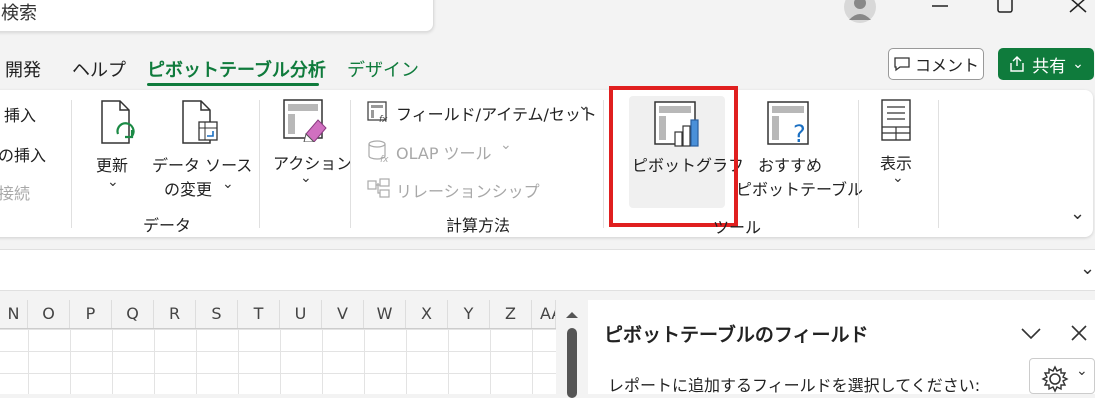 The height and width of the screenshot is (398, 1095). What do you see at coordinates (496, 114) in the screenshot?
I see `fields-items-label: フィールド/アイテム/セット` at bounding box center [496, 114].